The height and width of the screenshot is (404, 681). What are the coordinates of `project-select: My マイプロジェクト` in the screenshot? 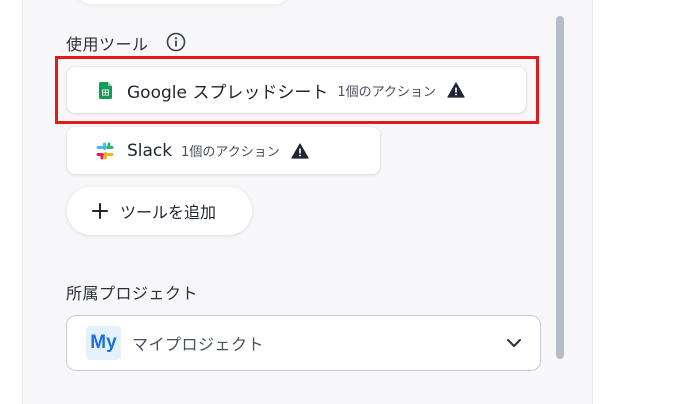 It's located at (303, 343).